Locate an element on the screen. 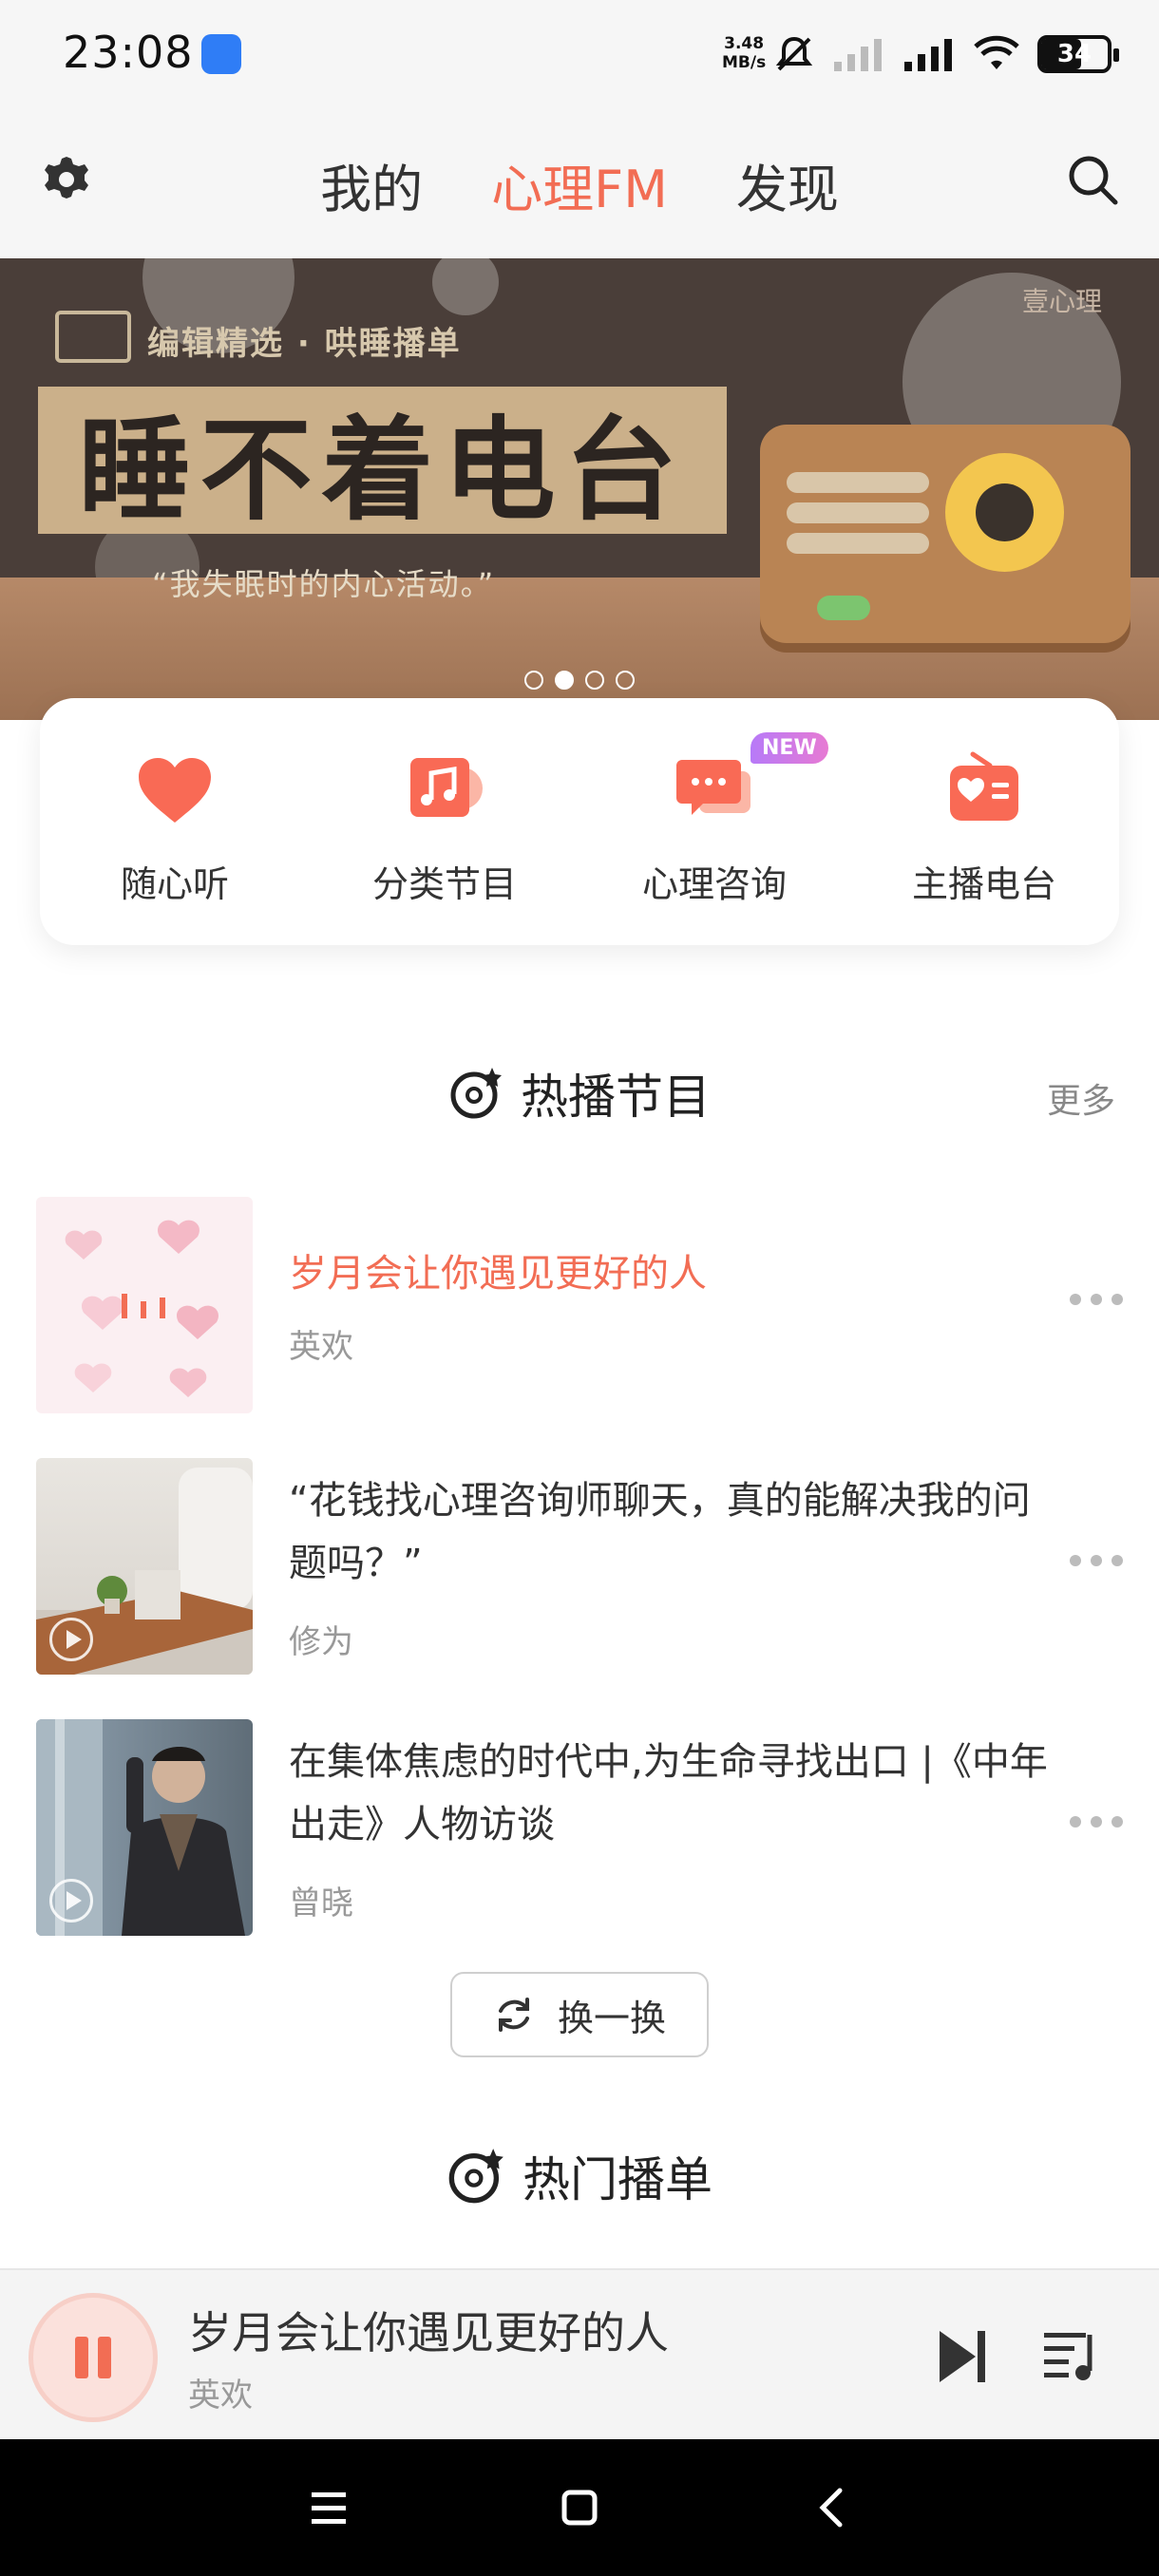 The height and width of the screenshot is (2576, 1159). status-icons: 34 is located at coordinates (946, 54).